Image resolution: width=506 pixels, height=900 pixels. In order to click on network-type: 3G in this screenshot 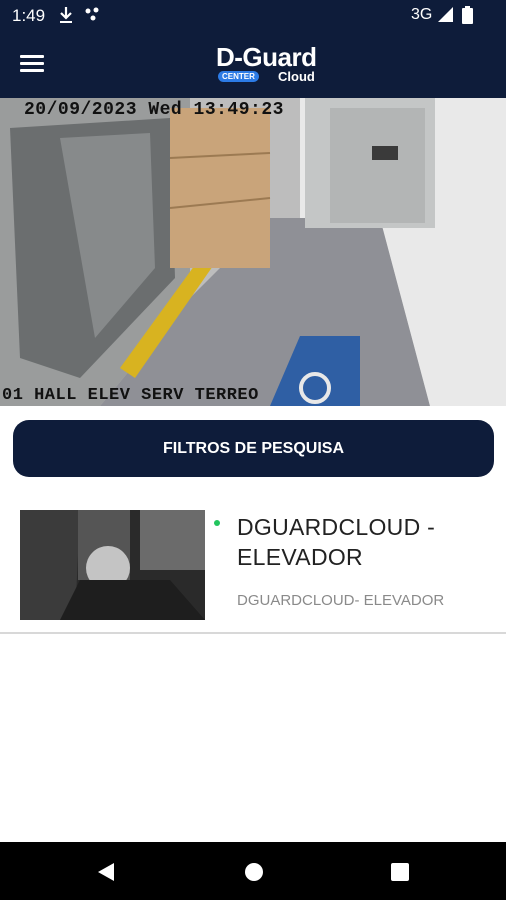, I will do `click(422, 14)`.